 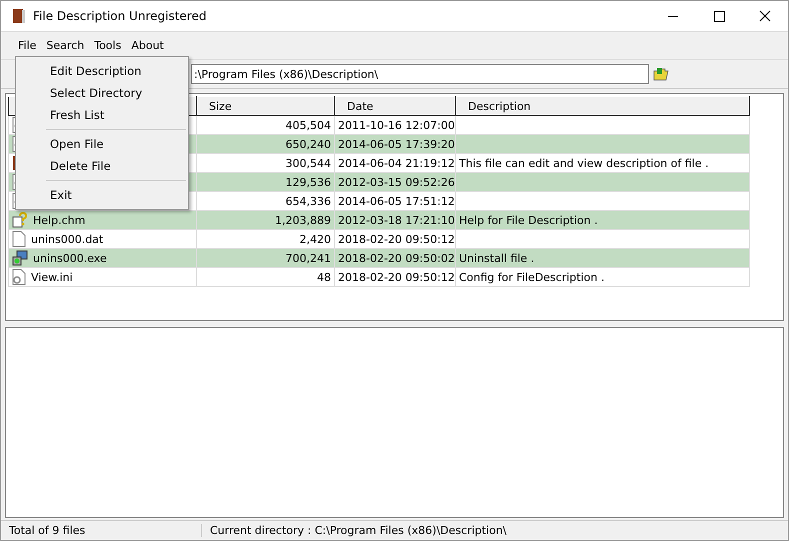 I want to click on column-header: Size, so click(x=265, y=106).